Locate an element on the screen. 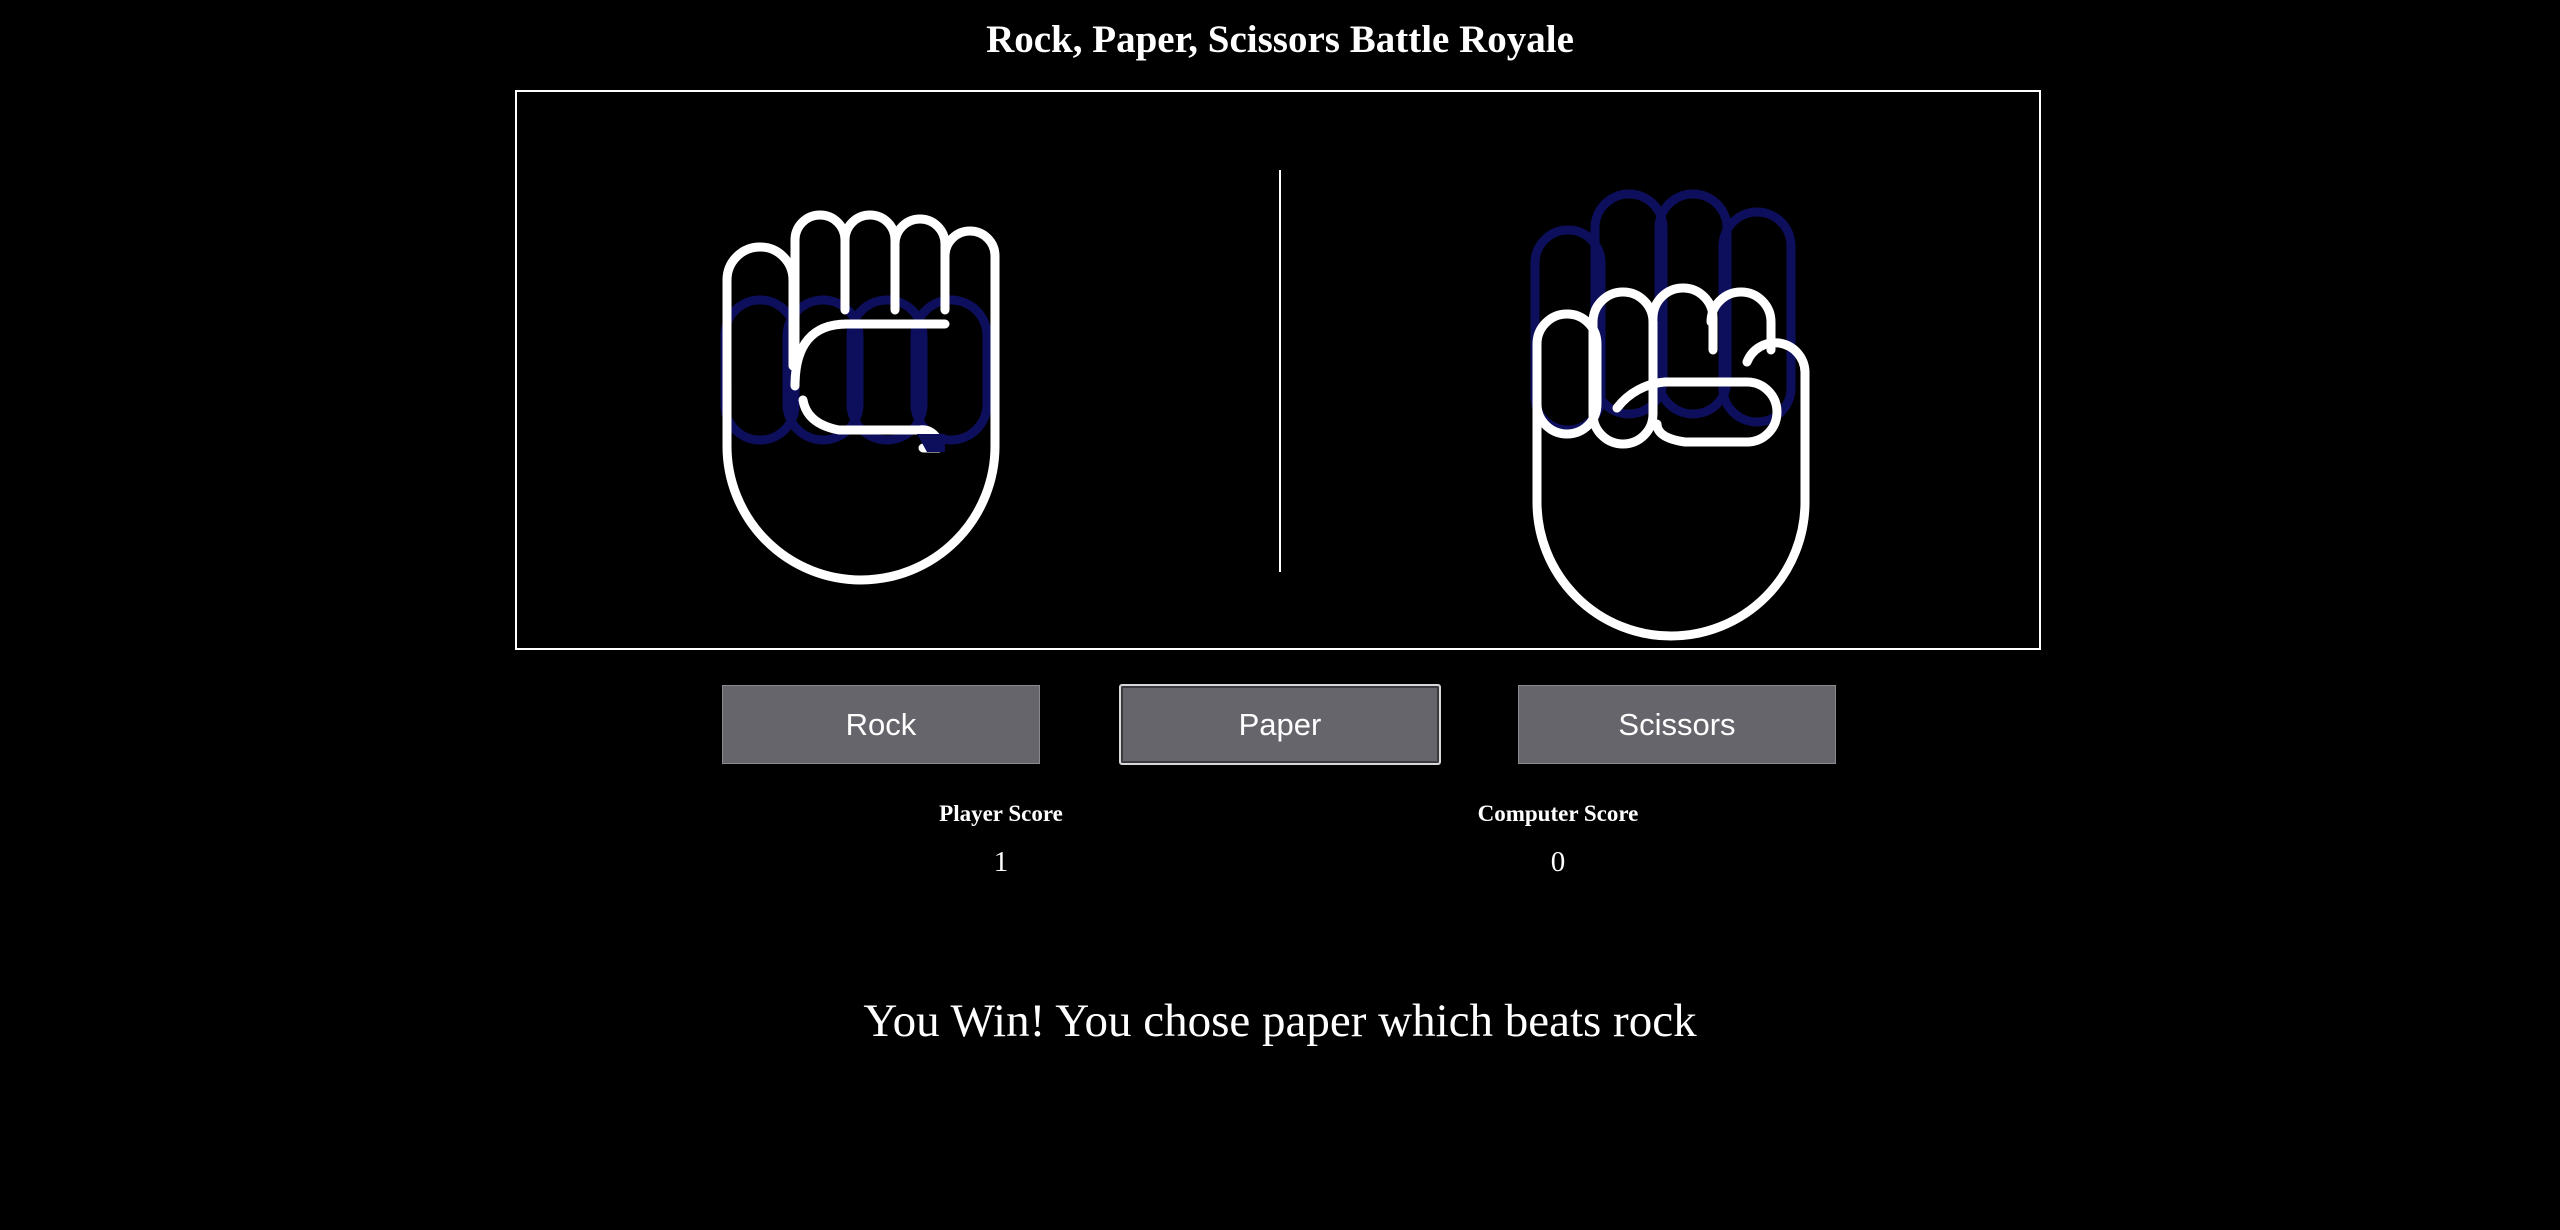  paper-button: Paper is located at coordinates (1280, 724).